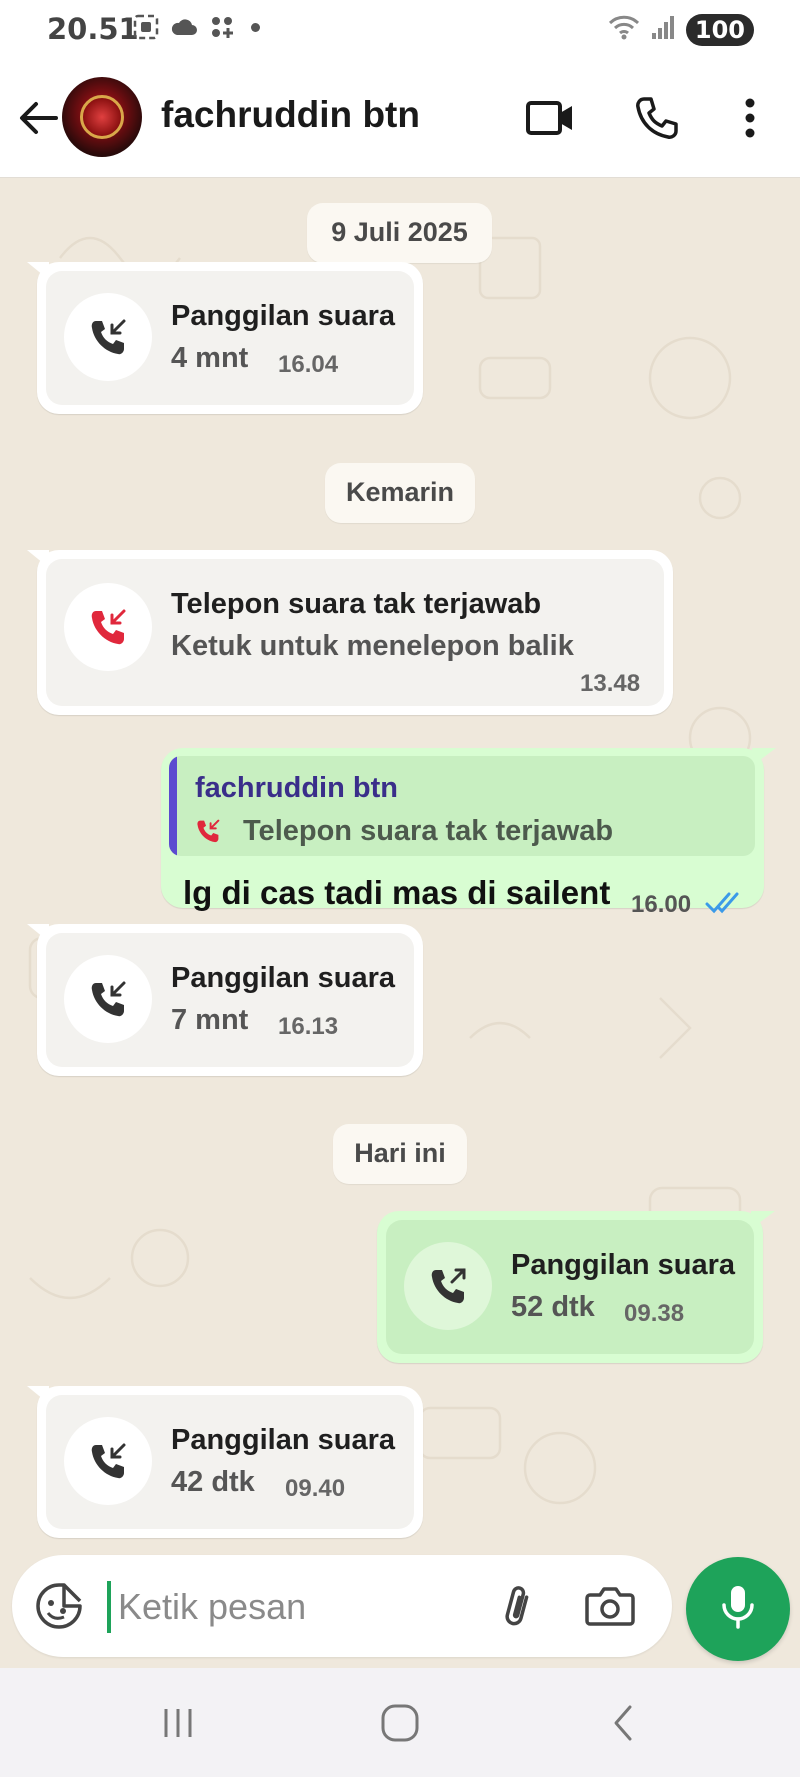  Describe the element at coordinates (517, 1606) in the screenshot. I see `attach-icon` at that location.